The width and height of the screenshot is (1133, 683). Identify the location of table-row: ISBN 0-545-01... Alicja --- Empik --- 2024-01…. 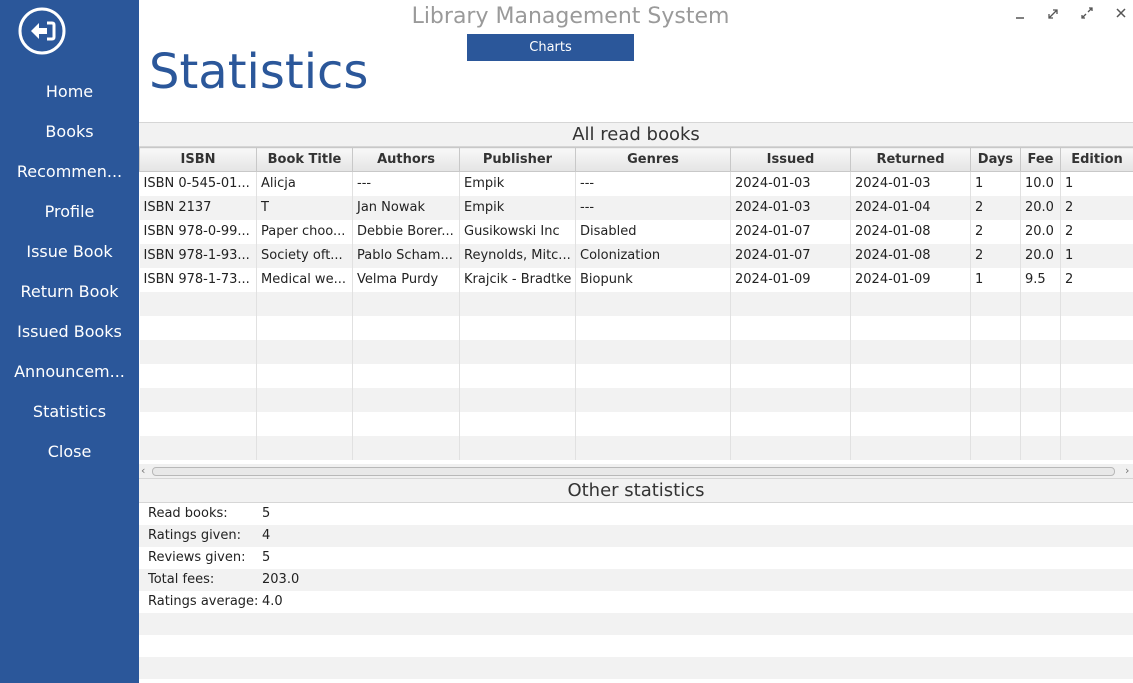
(636, 183).